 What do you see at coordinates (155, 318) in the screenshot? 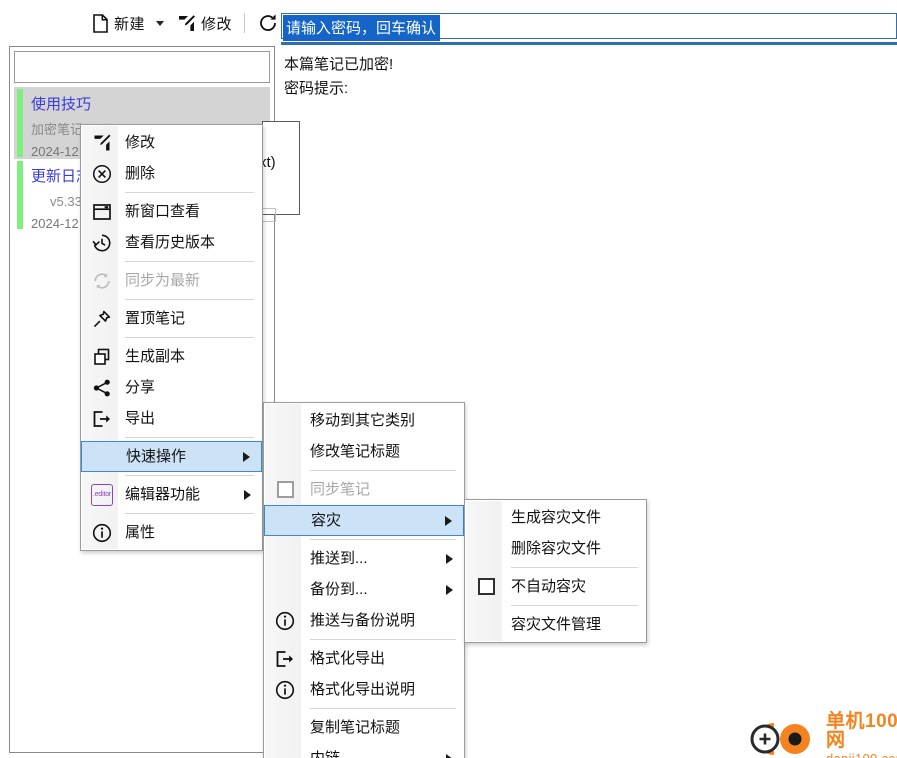
I see `menu-item-label: 置顶笔记` at bounding box center [155, 318].